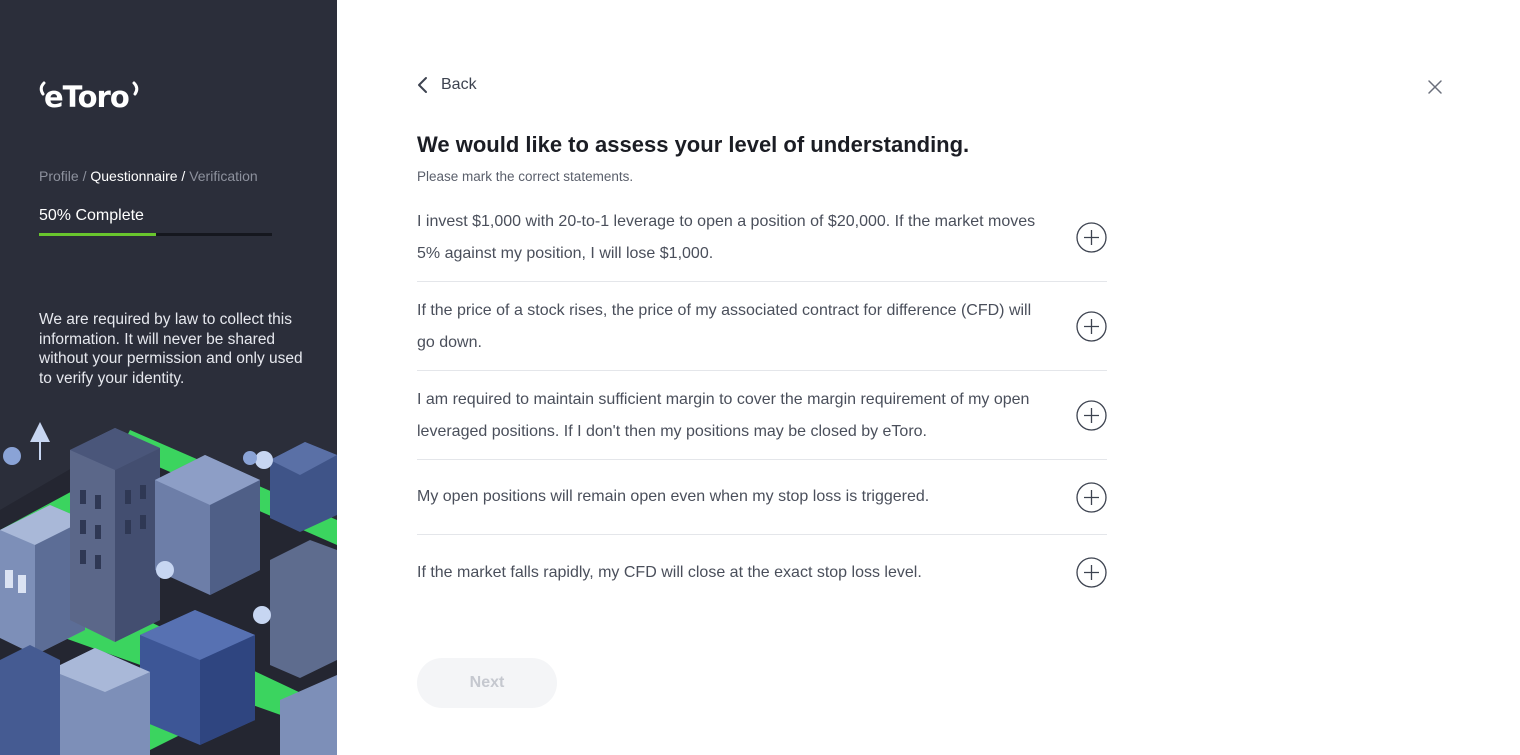 This screenshot has width=1520, height=755. Describe the element at coordinates (86, 97) in the screenshot. I see `svg-text: eToro` at that location.